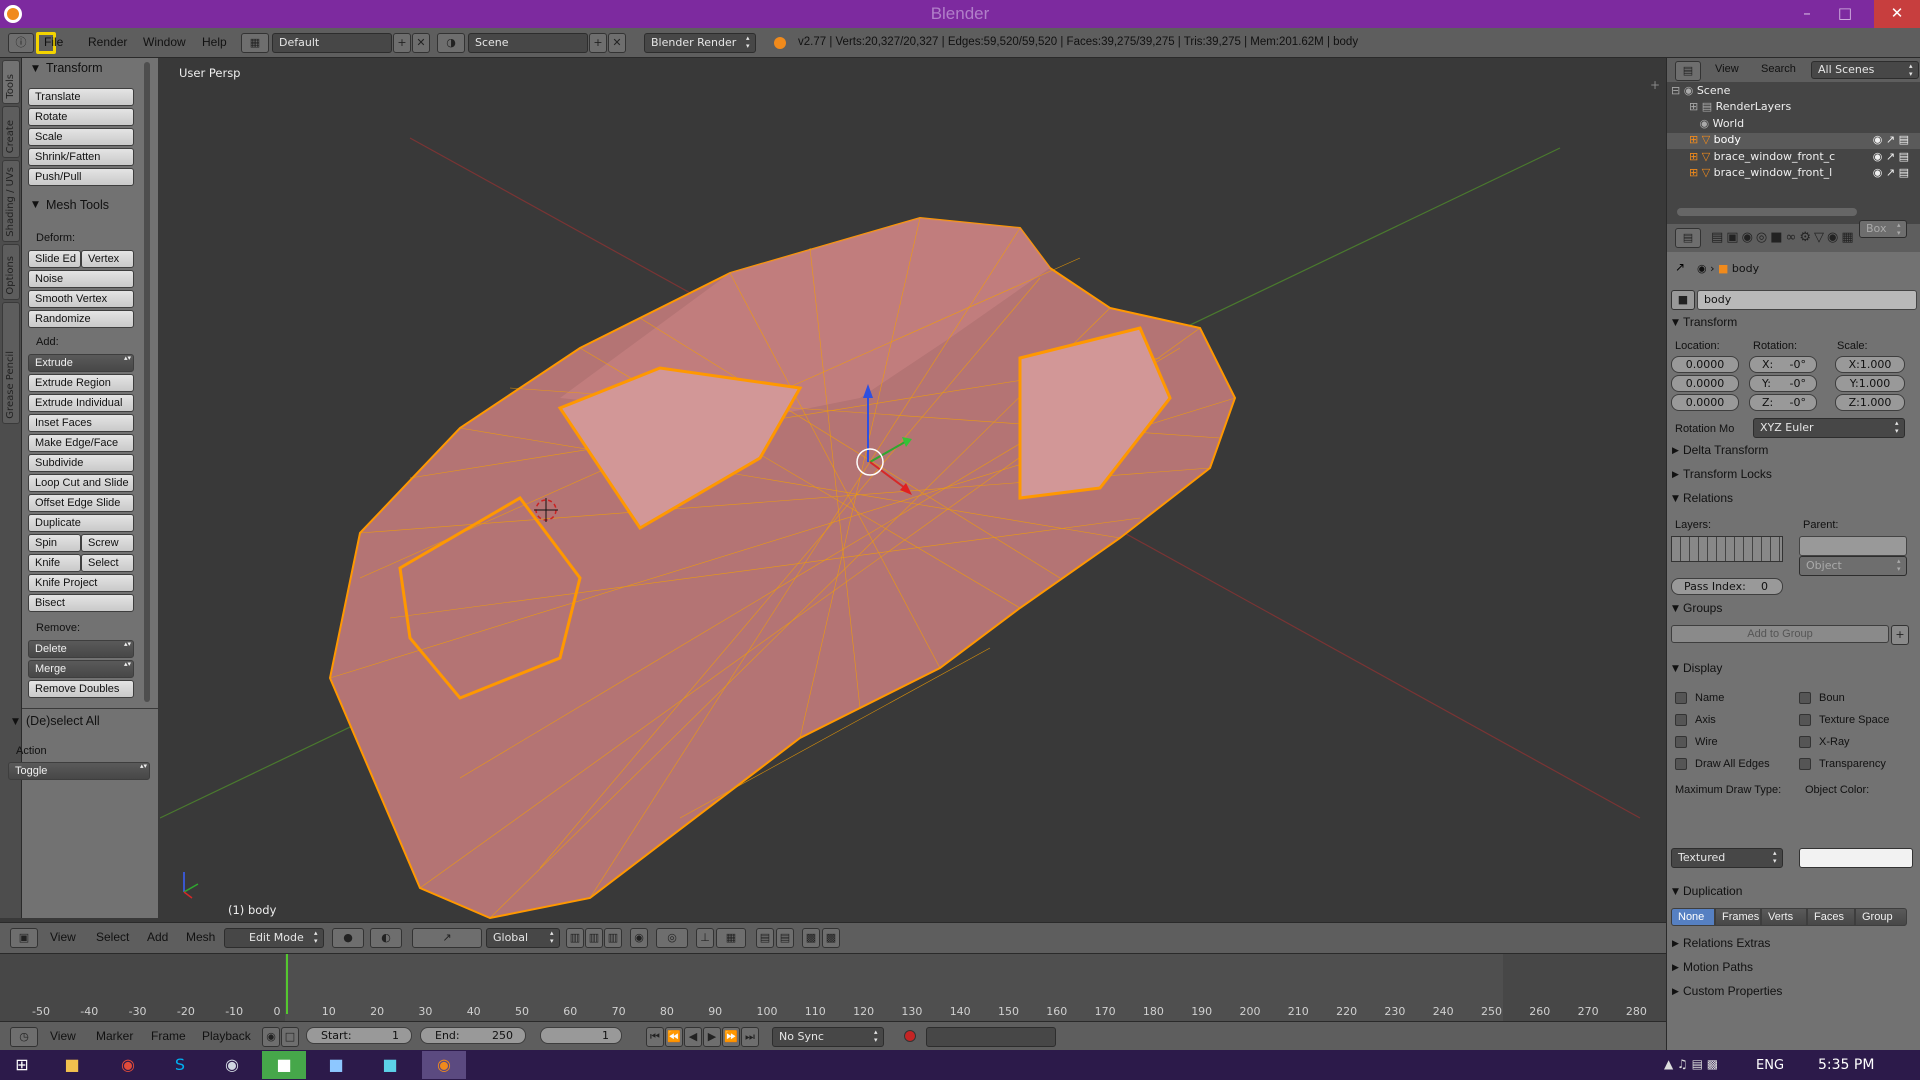 The width and height of the screenshot is (1920, 1080). I want to click on loop-cut-slide-button: Loop Cut and Slide, so click(81, 483).